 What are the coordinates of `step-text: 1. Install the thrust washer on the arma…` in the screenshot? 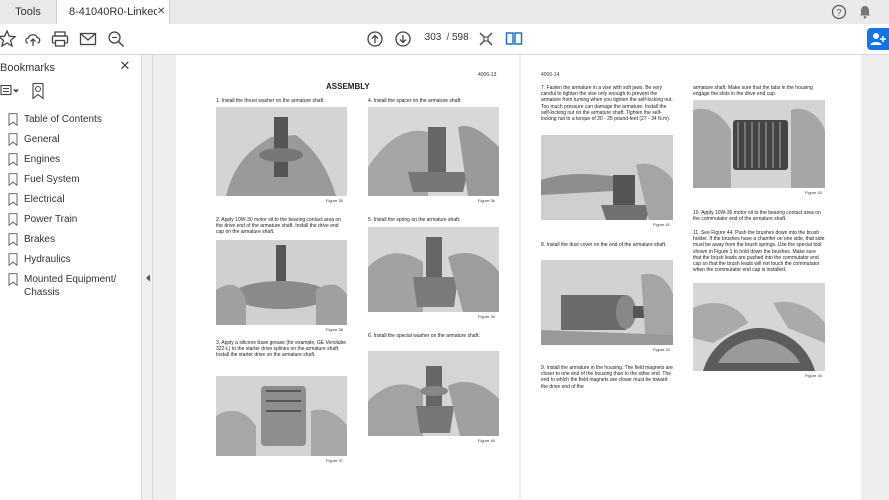 It's located at (270, 101).